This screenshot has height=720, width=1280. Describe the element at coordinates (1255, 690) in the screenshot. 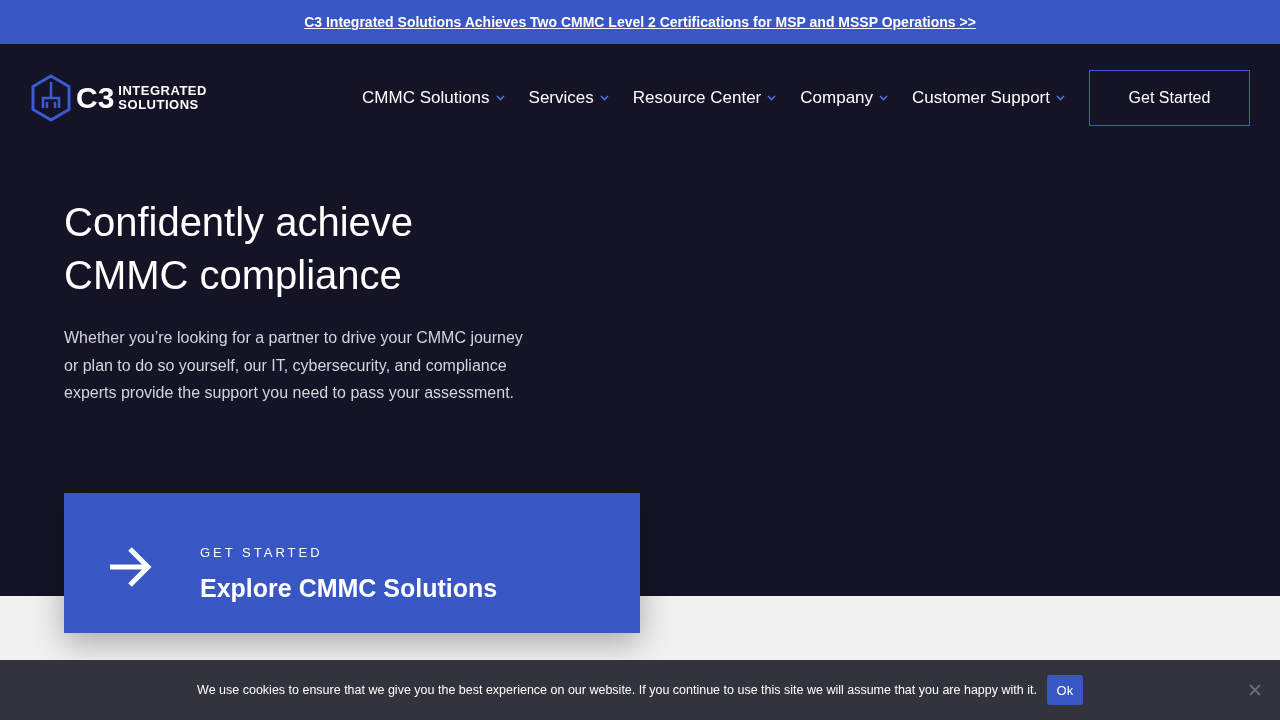

I see `close-icon` at that location.